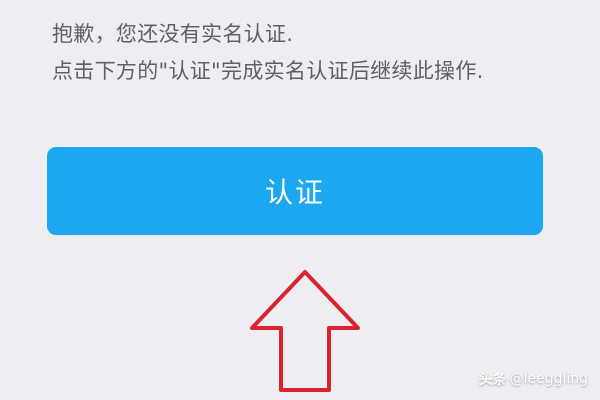 The image size is (600, 400). What do you see at coordinates (305, 331) in the screenshot?
I see `up-arrow-icon` at bounding box center [305, 331].